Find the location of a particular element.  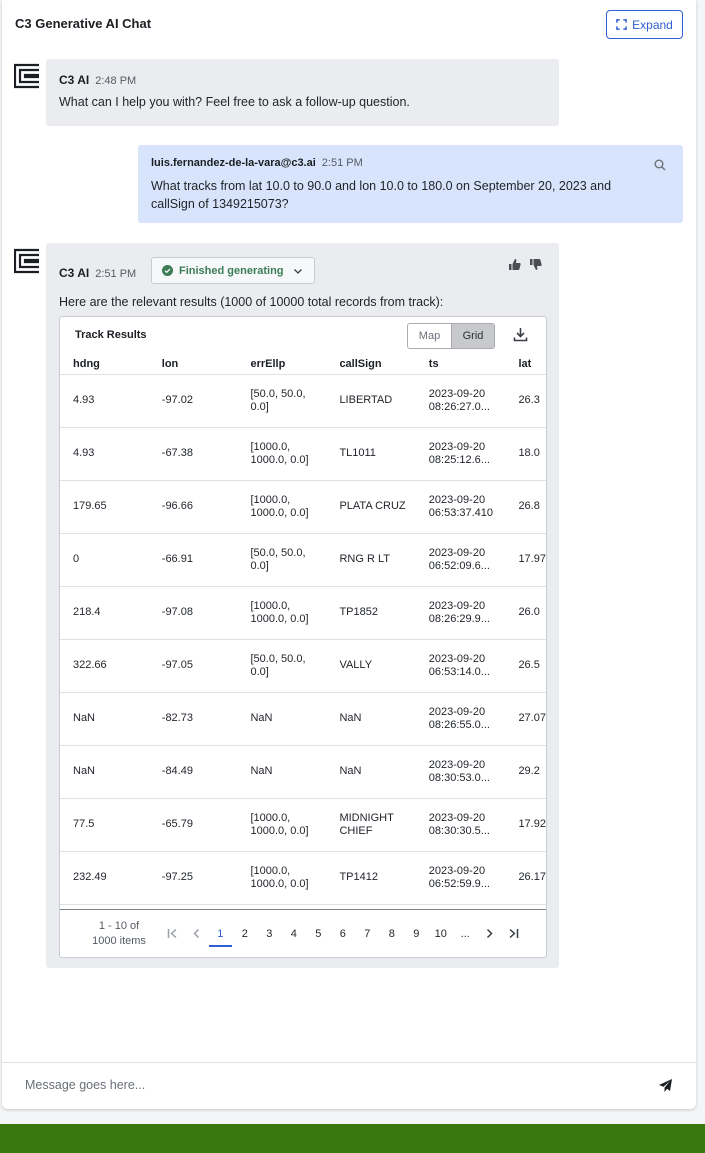

page-6: 6 is located at coordinates (343, 934).